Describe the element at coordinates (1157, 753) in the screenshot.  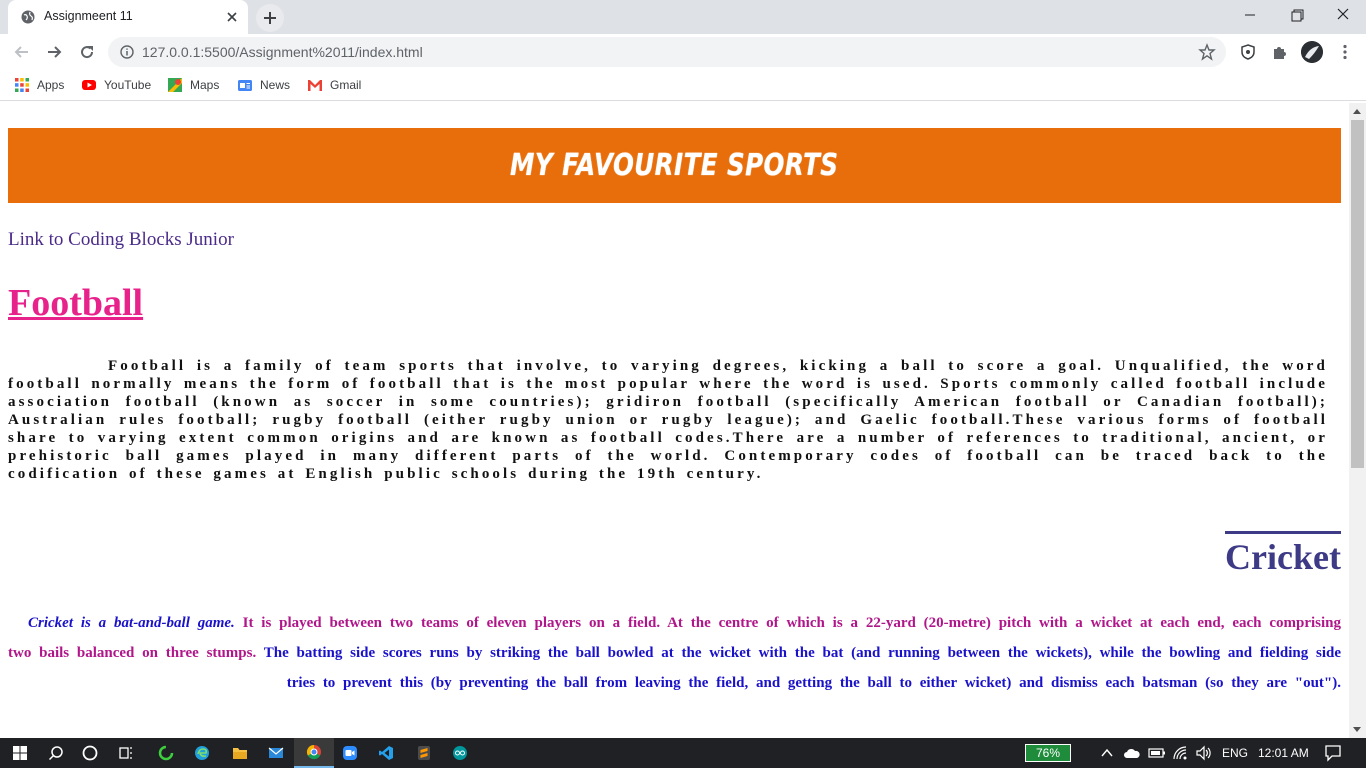
I see `battery-icon` at that location.